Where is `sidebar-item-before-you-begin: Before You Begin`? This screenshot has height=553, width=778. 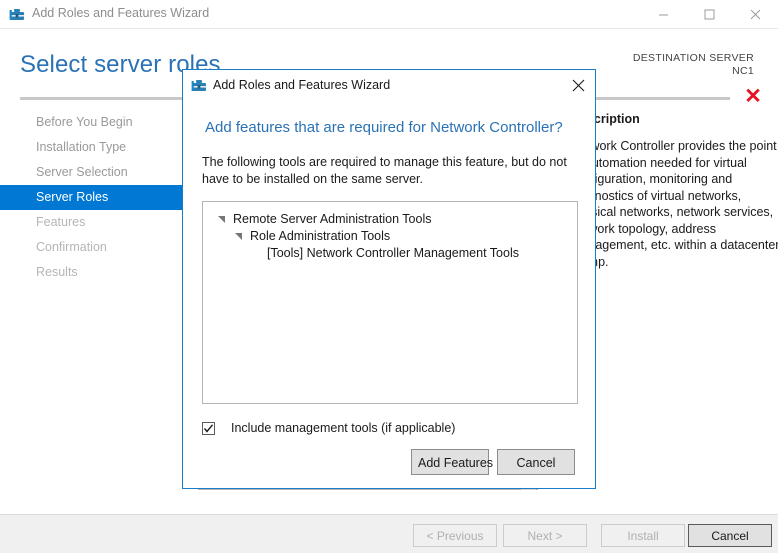
sidebar-item-before-you-begin: Before You Begin is located at coordinates (91, 122).